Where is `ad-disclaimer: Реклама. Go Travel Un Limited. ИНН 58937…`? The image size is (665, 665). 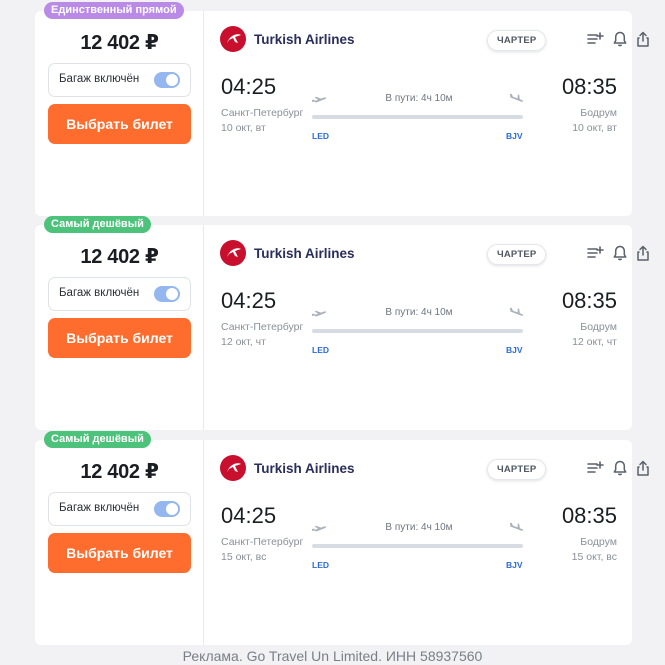 ad-disclaimer: Реклама. Go Travel Un Limited. ИНН 58937… is located at coordinates (332, 656).